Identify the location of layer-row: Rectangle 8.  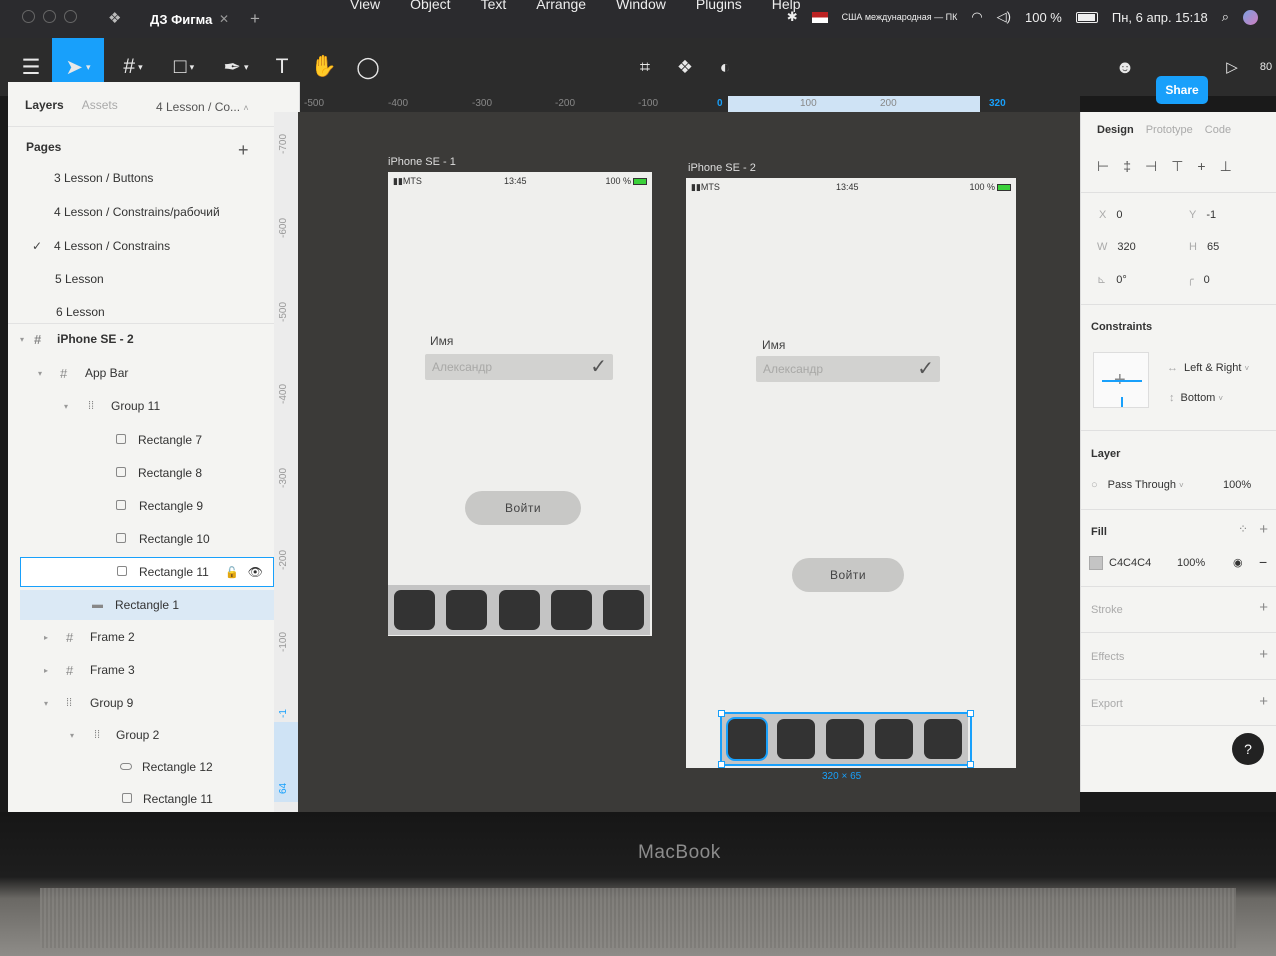
(142, 473).